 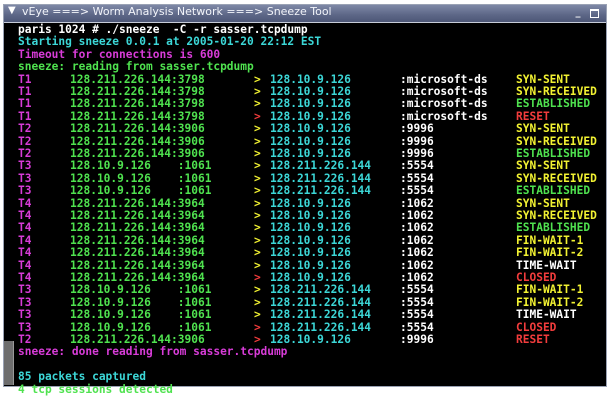 What do you see at coordinates (533, 116) in the screenshot?
I see `tcp-state: RESET` at bounding box center [533, 116].